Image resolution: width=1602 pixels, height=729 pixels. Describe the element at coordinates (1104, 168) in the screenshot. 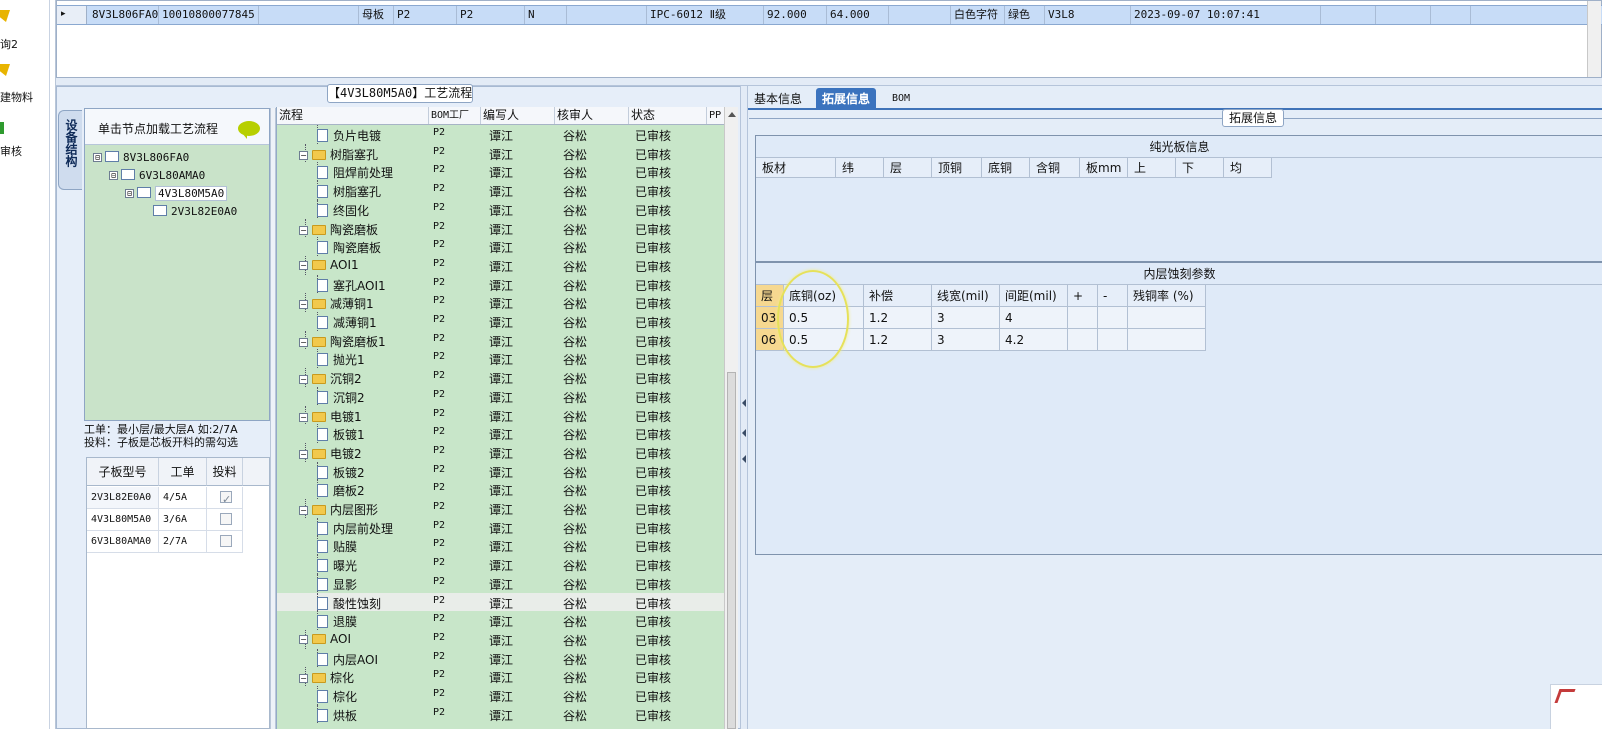

I see `column-header: 板mm` at that location.